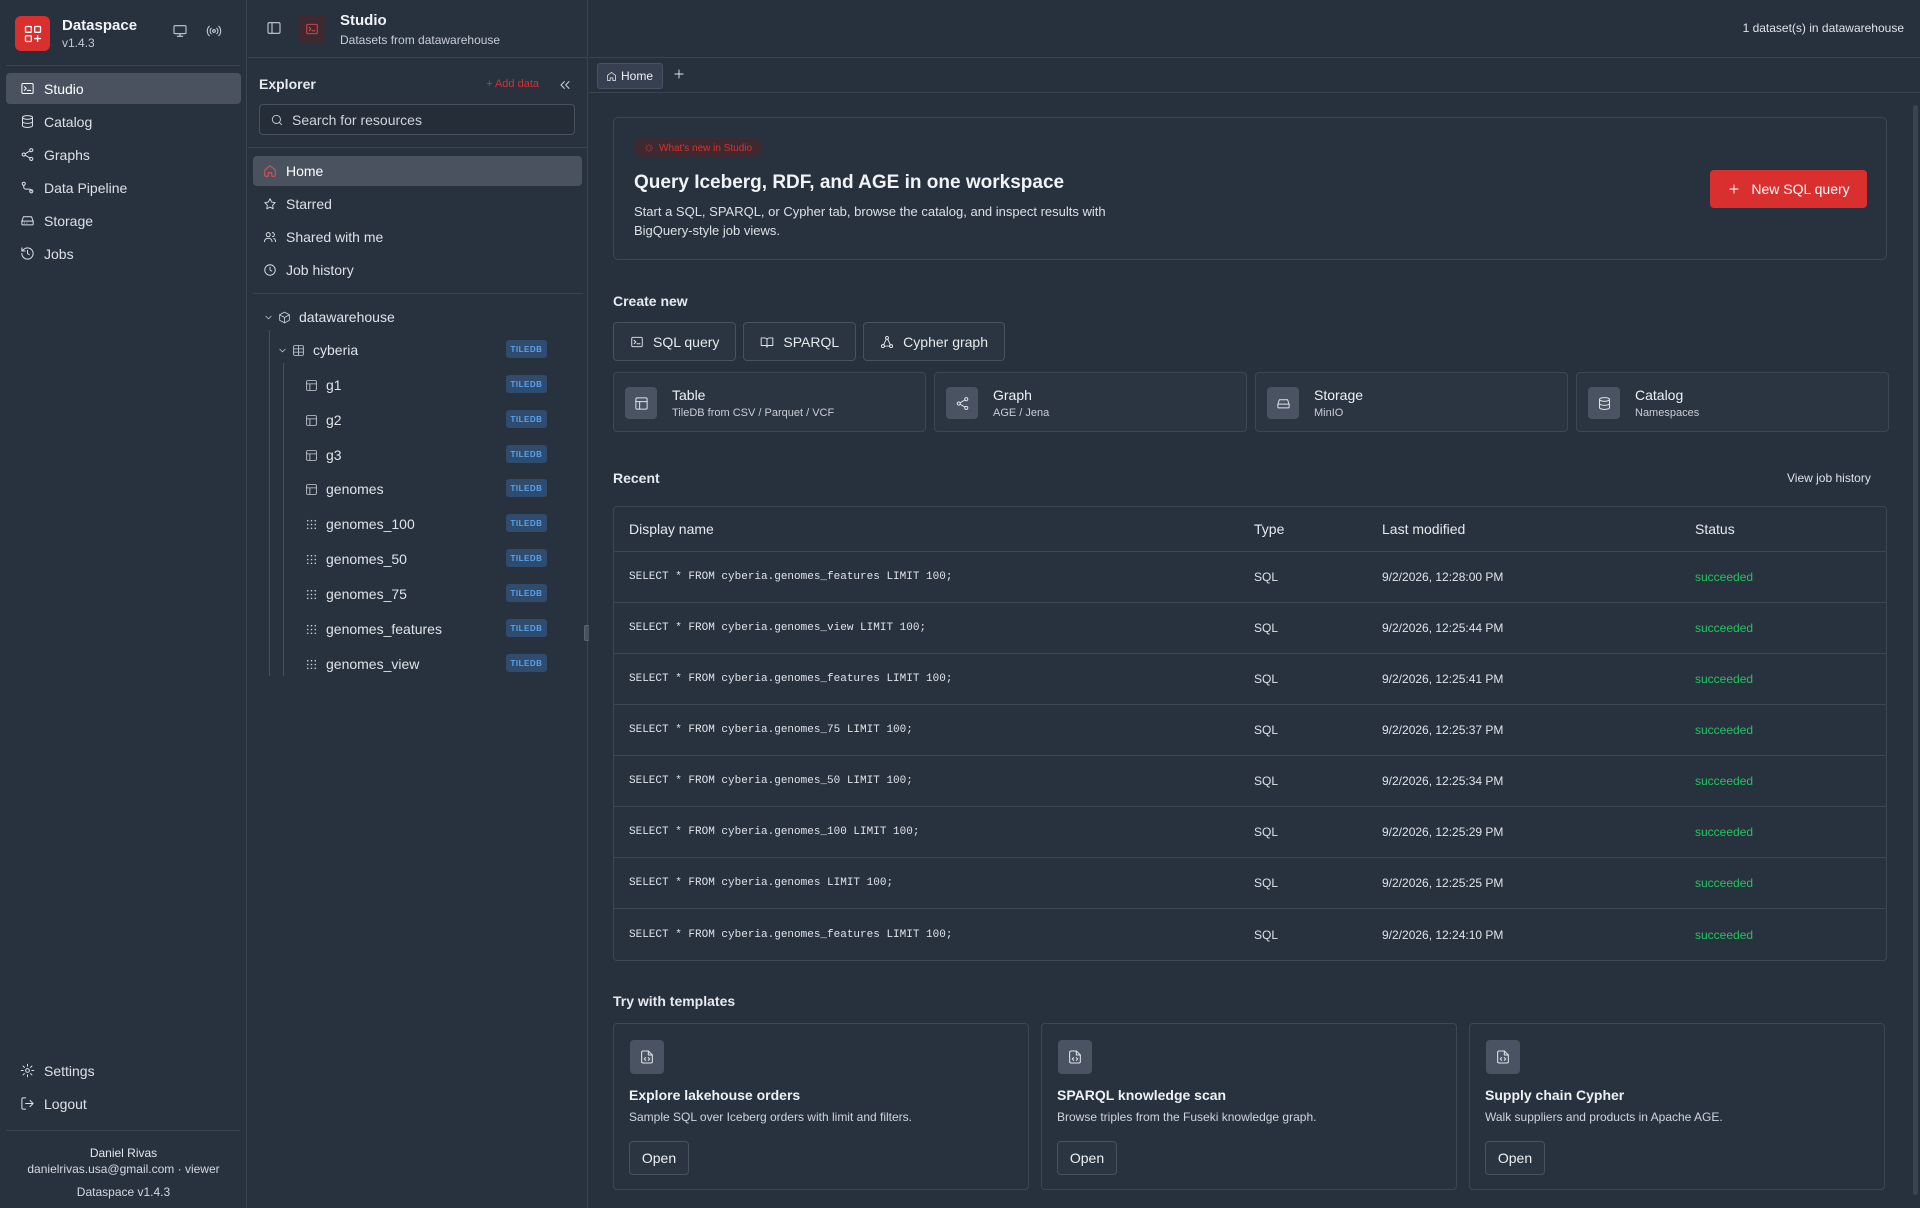 The height and width of the screenshot is (1208, 1920). What do you see at coordinates (675, 341) in the screenshot?
I see `create-sql-query-button: SQL query` at bounding box center [675, 341].